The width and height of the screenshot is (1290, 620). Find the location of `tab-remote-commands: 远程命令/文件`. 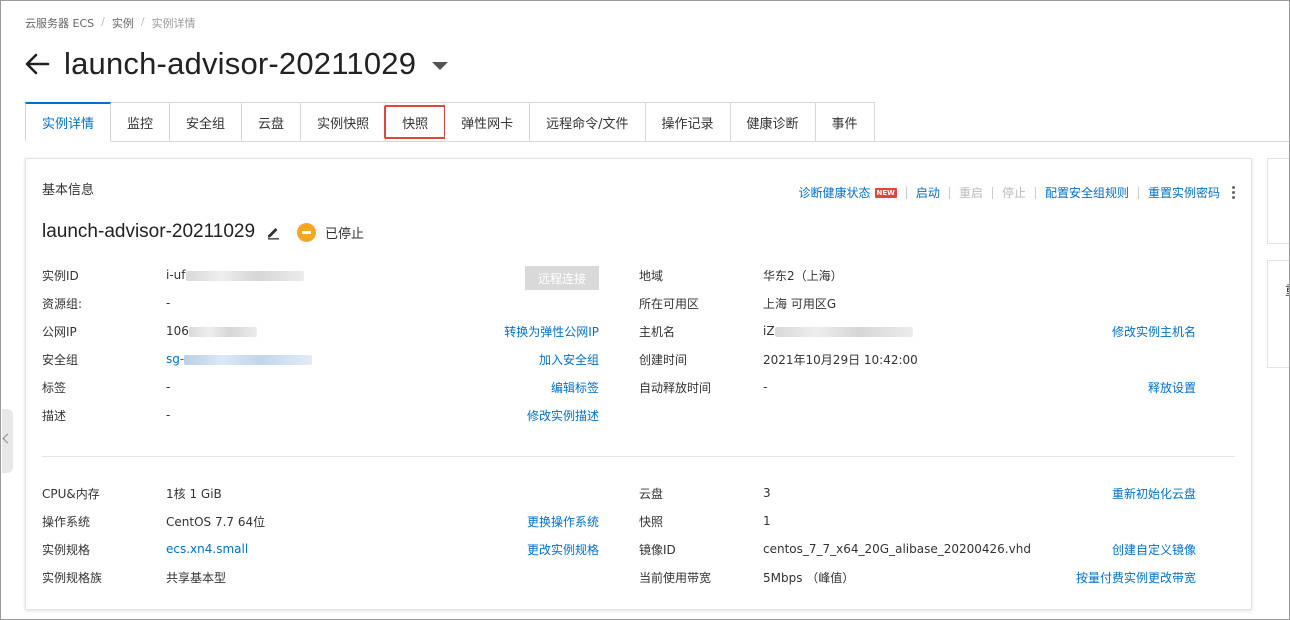

tab-remote-commands: 远程命令/文件 is located at coordinates (588, 122).